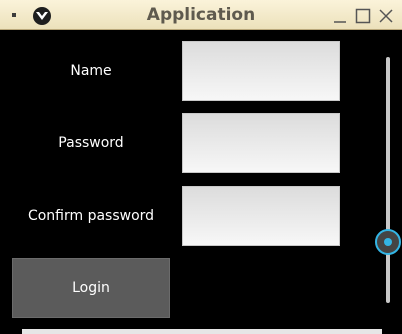 The width and height of the screenshot is (402, 334). I want to click on close-icon, so click(386, 16).